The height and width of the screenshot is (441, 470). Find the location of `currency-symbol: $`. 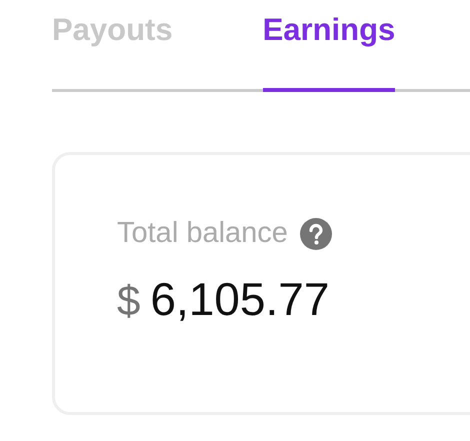

currency-symbol: $ is located at coordinates (128, 301).